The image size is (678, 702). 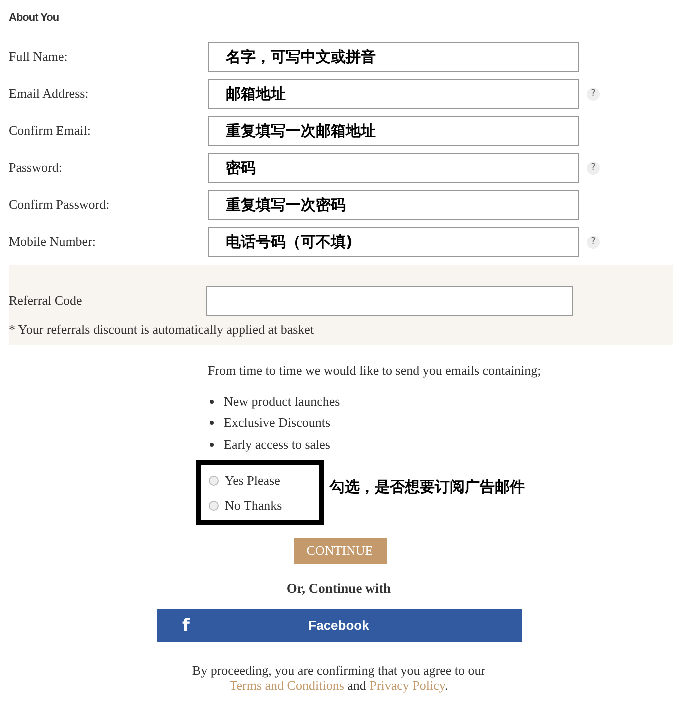 I want to click on list-item: Early access to sales, so click(x=277, y=444).